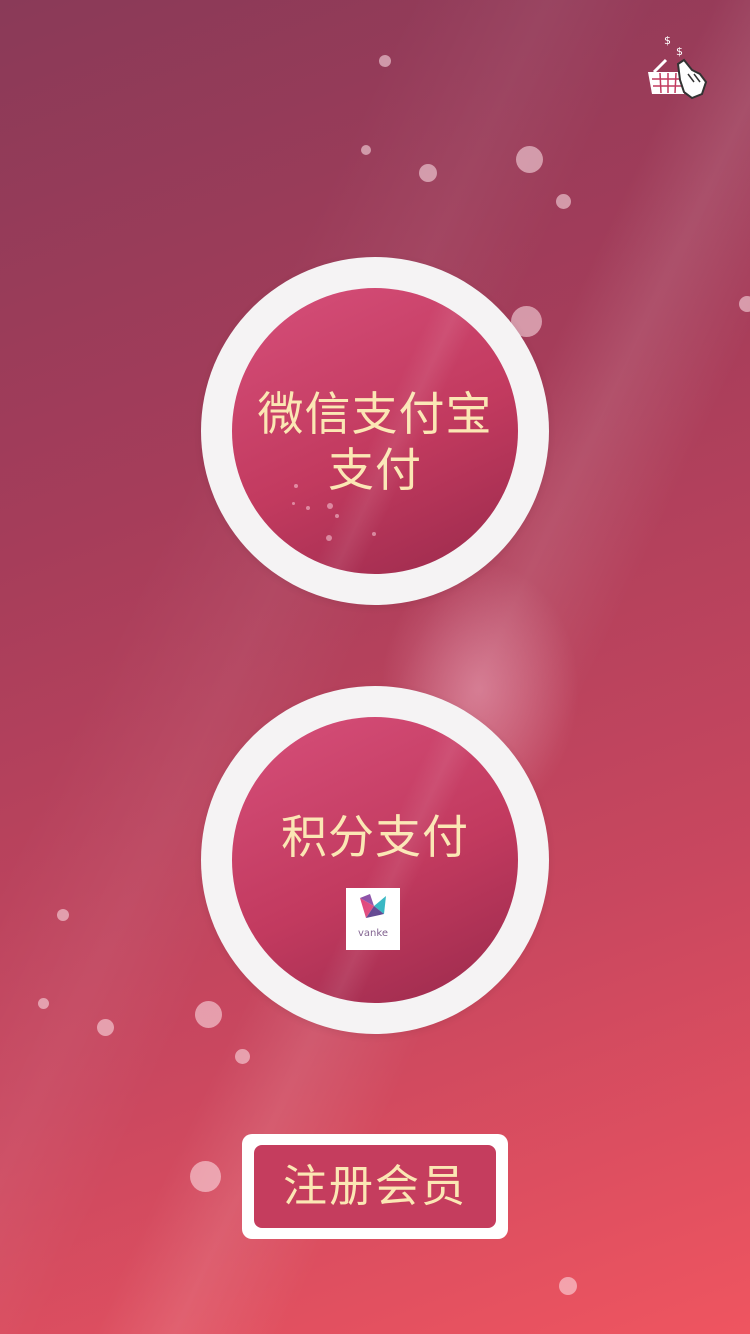 The width and height of the screenshot is (750, 1334). Describe the element at coordinates (375, 442) in the screenshot. I see `wechat-alipay-pay-label: 微信支付宝 支付` at that location.